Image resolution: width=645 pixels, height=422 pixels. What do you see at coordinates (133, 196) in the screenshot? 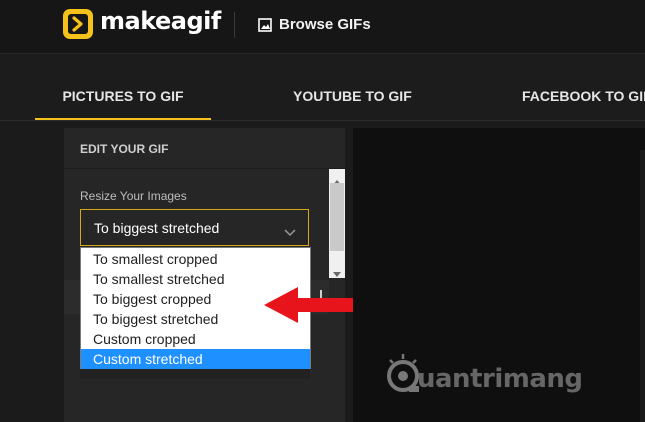
I see `resize-label: Resize Your Images` at bounding box center [133, 196].